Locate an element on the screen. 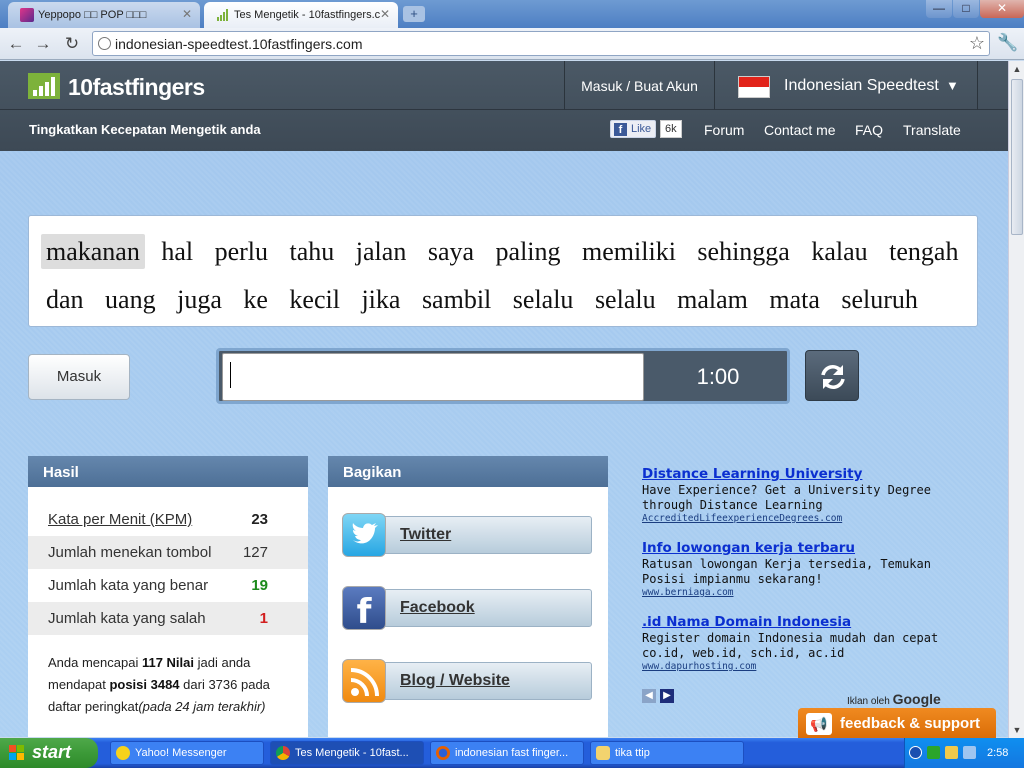  kpm-label: Kata per Menit (KPM) is located at coordinates (120, 519).